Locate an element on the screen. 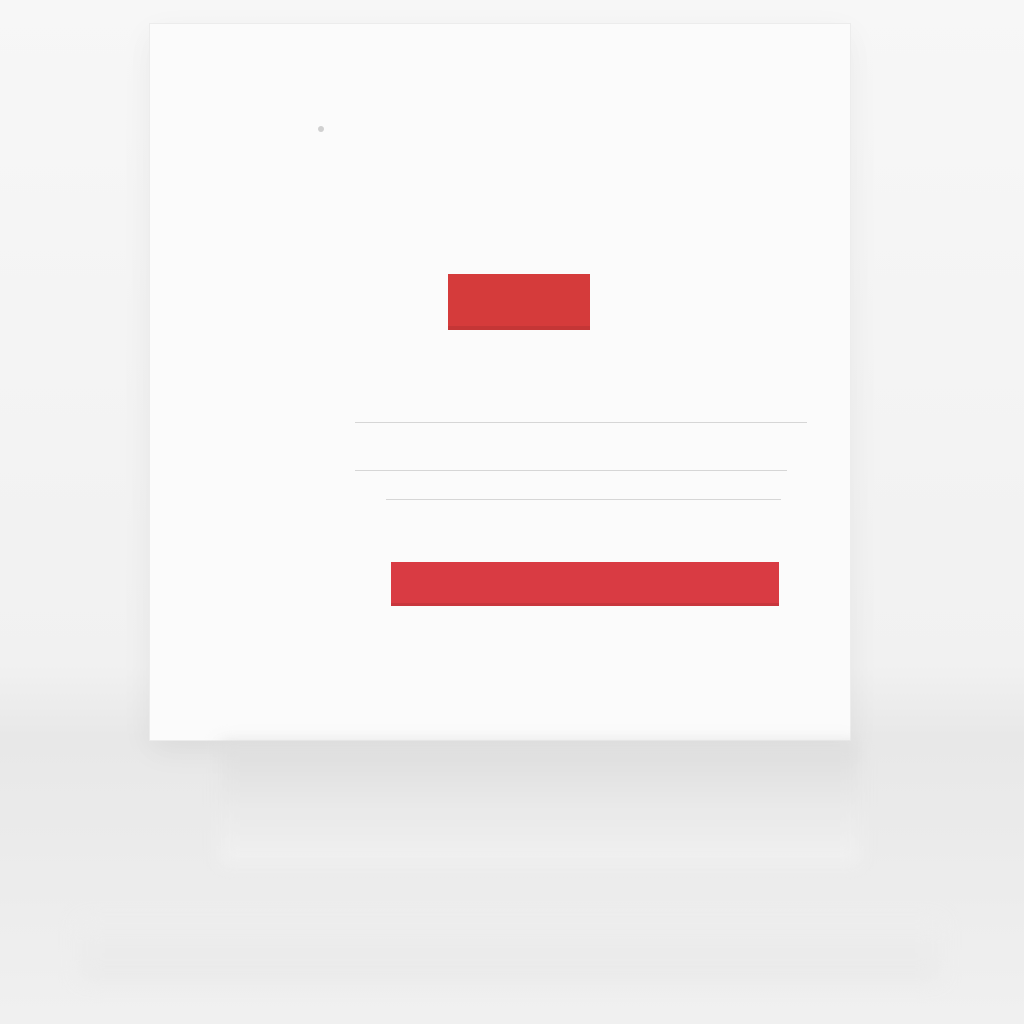  email-field is located at coordinates (576, 446).